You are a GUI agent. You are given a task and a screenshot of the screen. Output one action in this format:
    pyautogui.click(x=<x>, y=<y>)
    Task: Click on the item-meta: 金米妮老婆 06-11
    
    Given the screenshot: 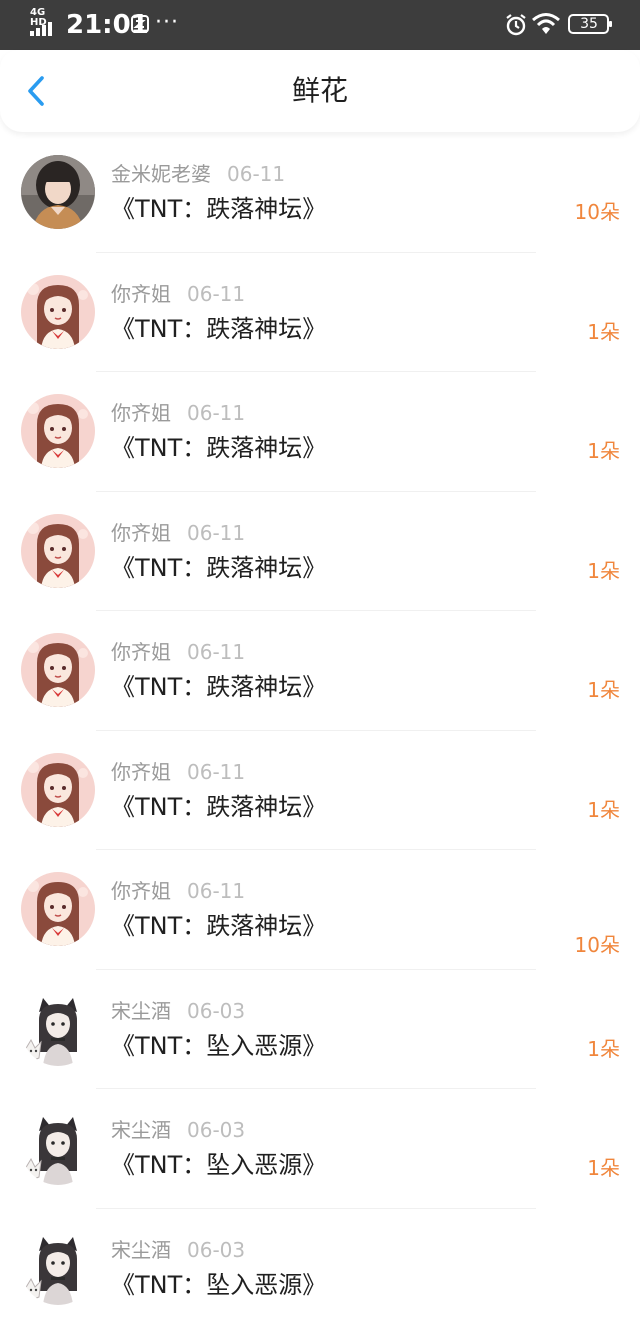 What is the action you would take?
    pyautogui.click(x=198, y=174)
    